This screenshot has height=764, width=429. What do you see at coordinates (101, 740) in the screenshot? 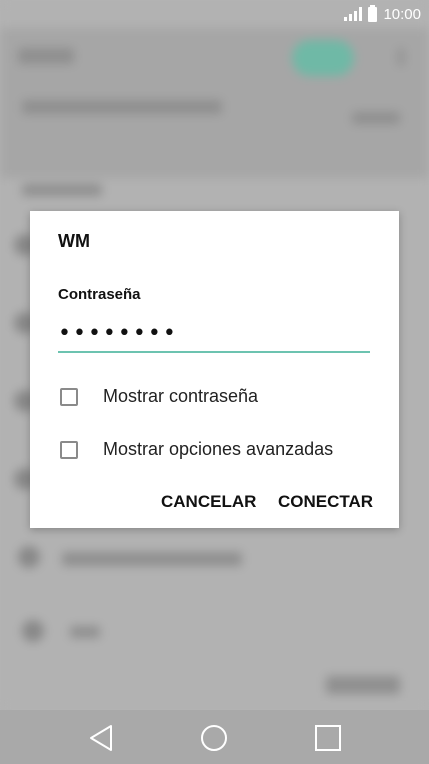
I see `back-icon` at bounding box center [101, 740].